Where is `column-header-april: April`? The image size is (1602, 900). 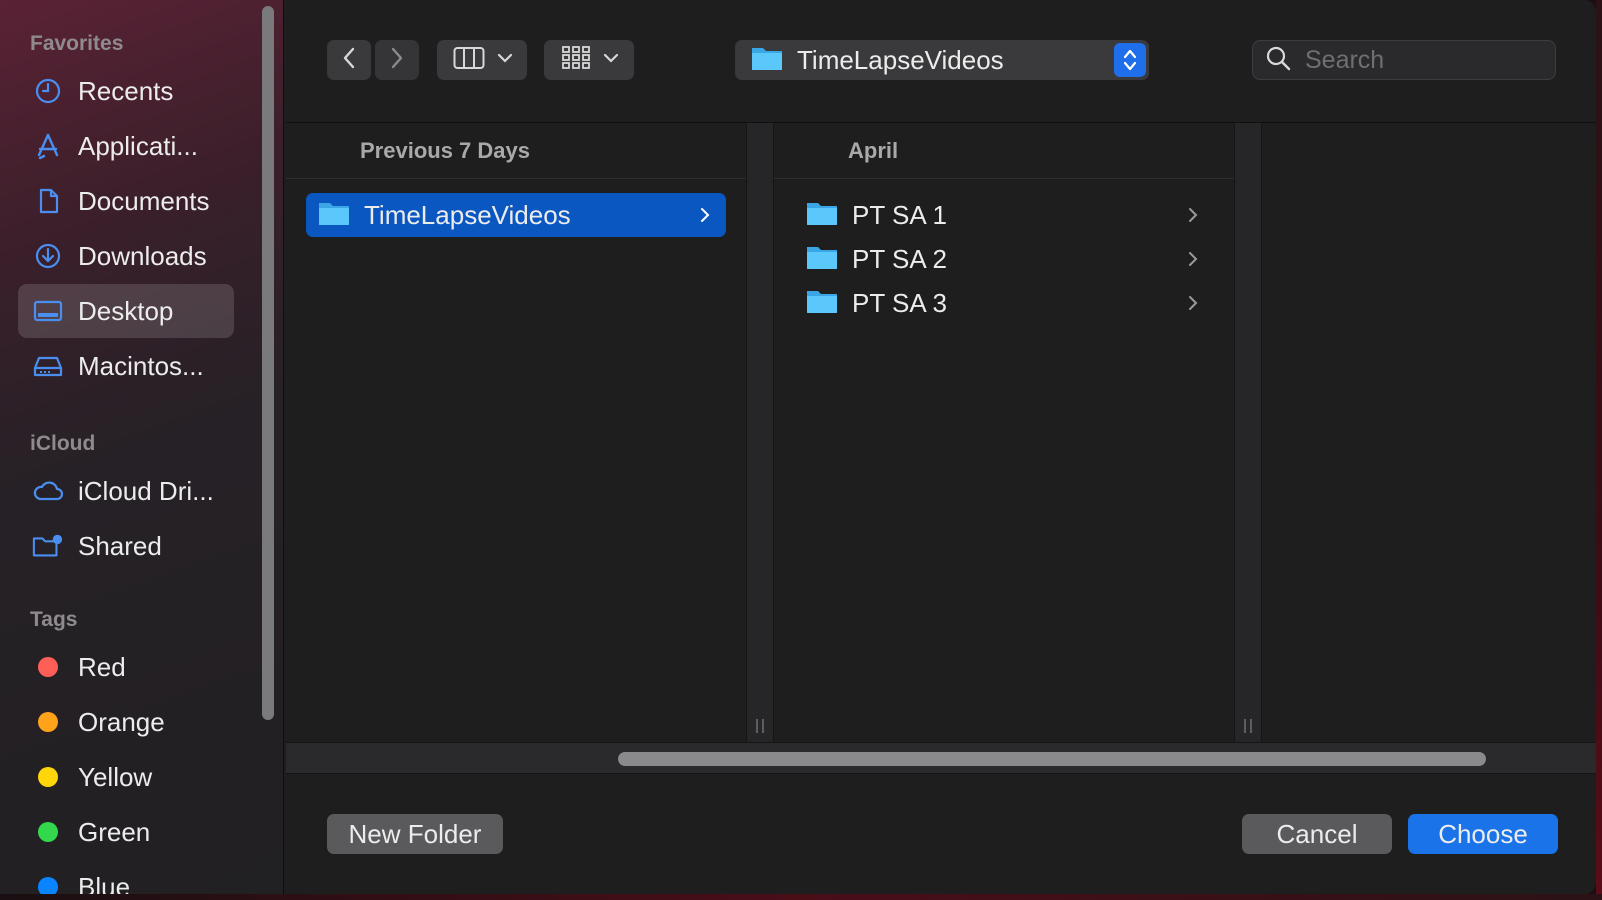 column-header-april: April is located at coordinates (1004, 151).